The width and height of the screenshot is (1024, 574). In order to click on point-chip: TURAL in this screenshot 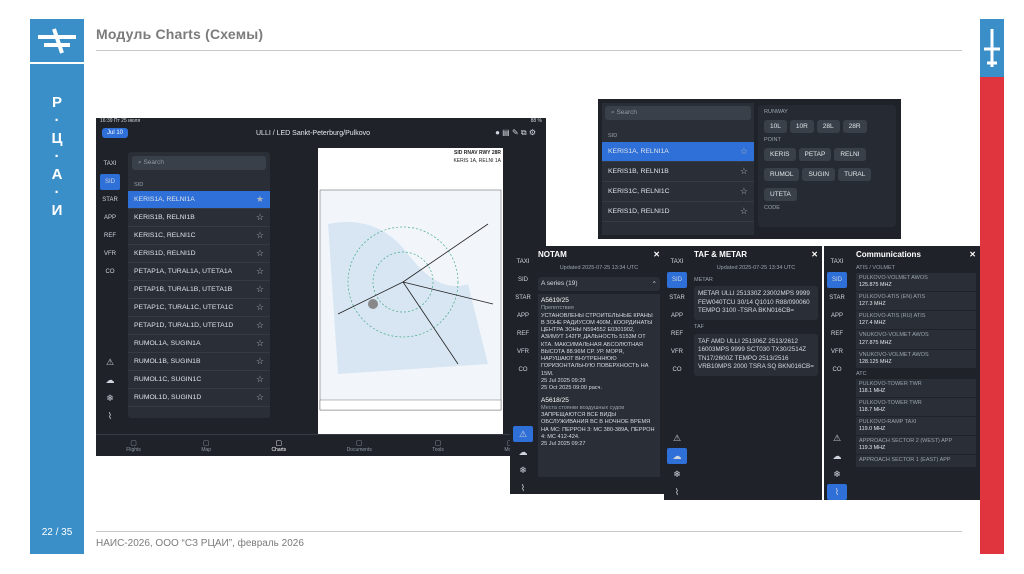, I will do `click(855, 174)`.